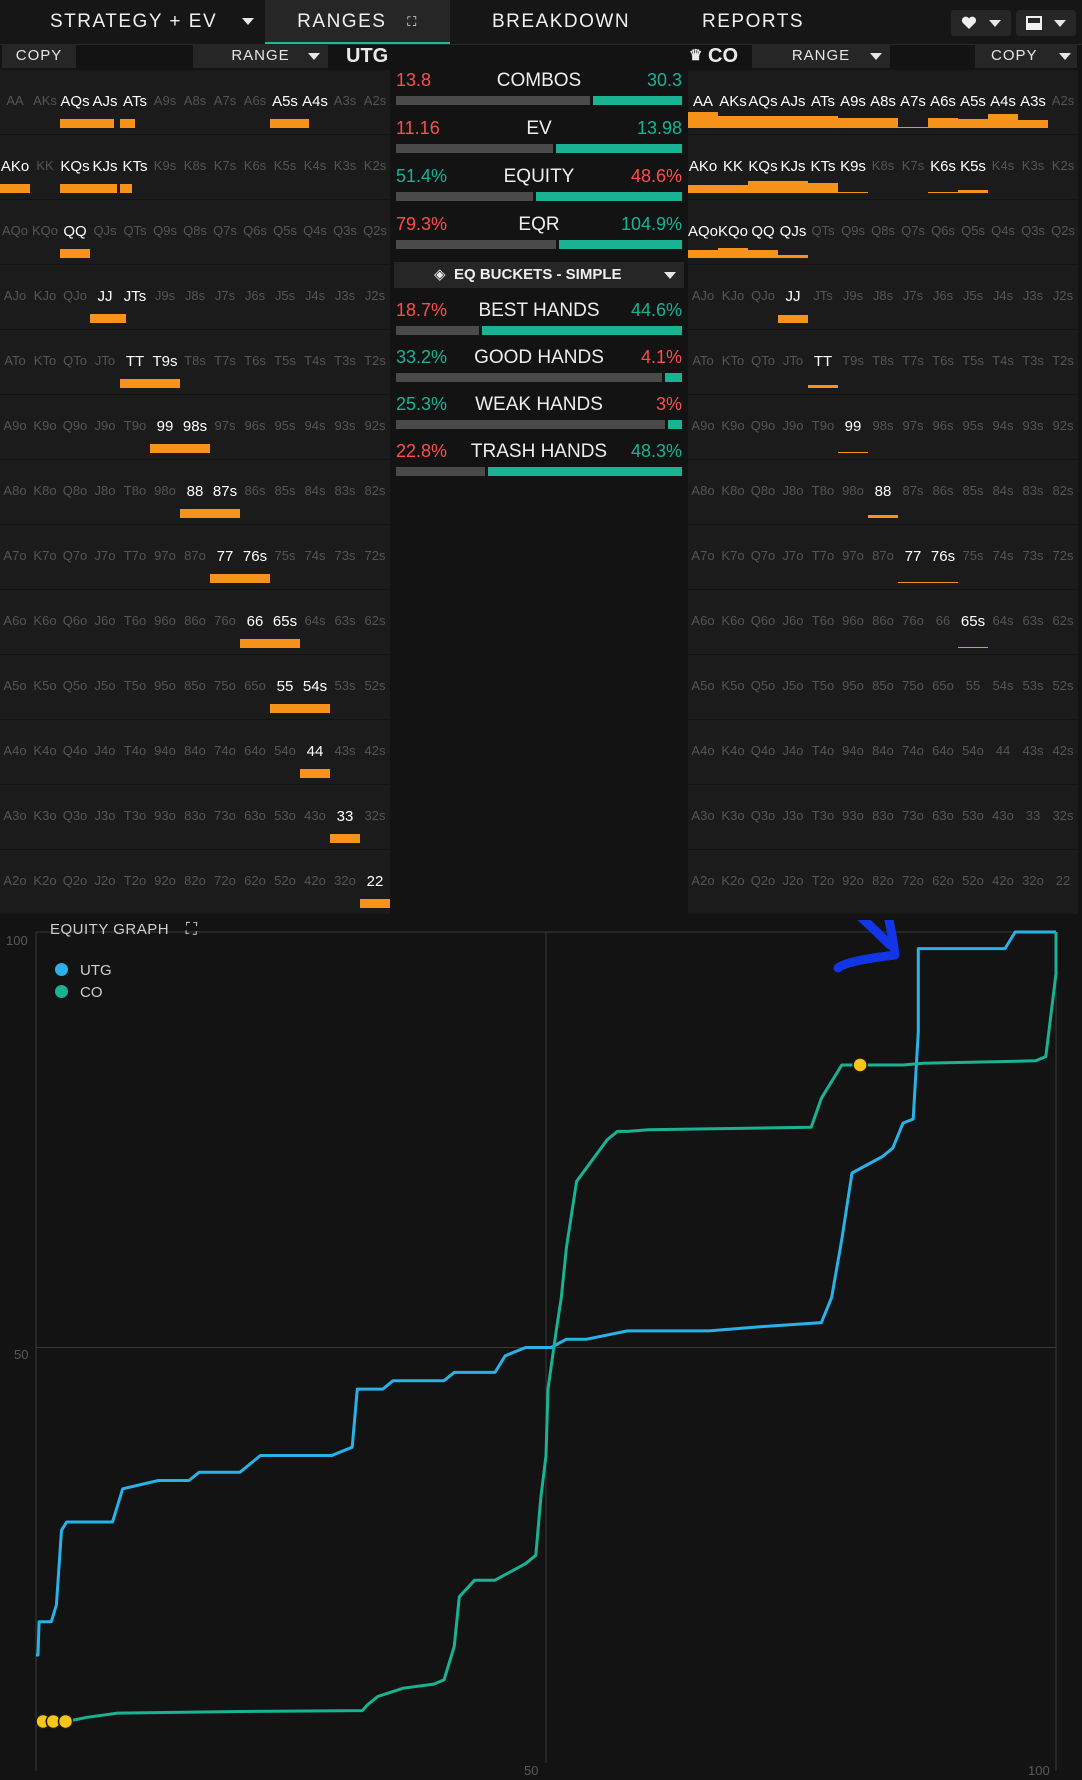 The image size is (1082, 1780). What do you see at coordinates (1033, 297) in the screenshot?
I see `hand-cell: J3s` at bounding box center [1033, 297].